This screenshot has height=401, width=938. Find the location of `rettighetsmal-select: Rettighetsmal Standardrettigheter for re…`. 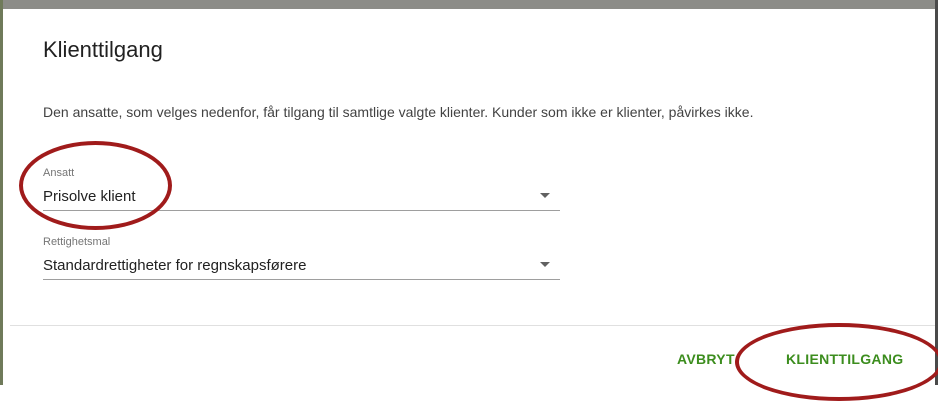

rettighetsmal-select: Rettighetsmal Standardrettigheter for re… is located at coordinates (301, 259).